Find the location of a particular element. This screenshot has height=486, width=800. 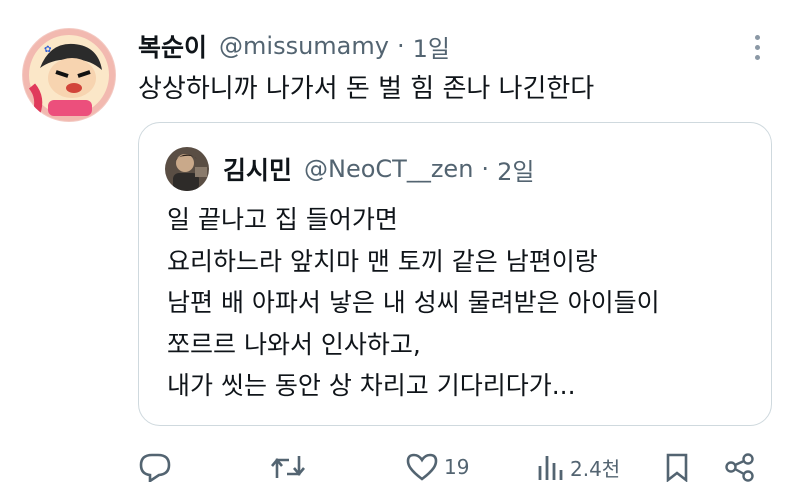

quoted-tweet-time: 2일 is located at coordinates (516, 171).